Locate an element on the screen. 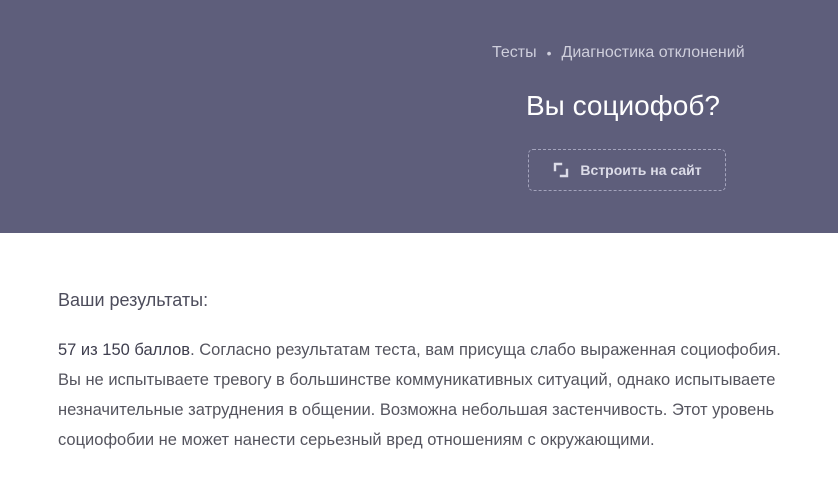 This screenshot has width=838, height=492. embed-button-label: Встроить на сайт is located at coordinates (641, 170).